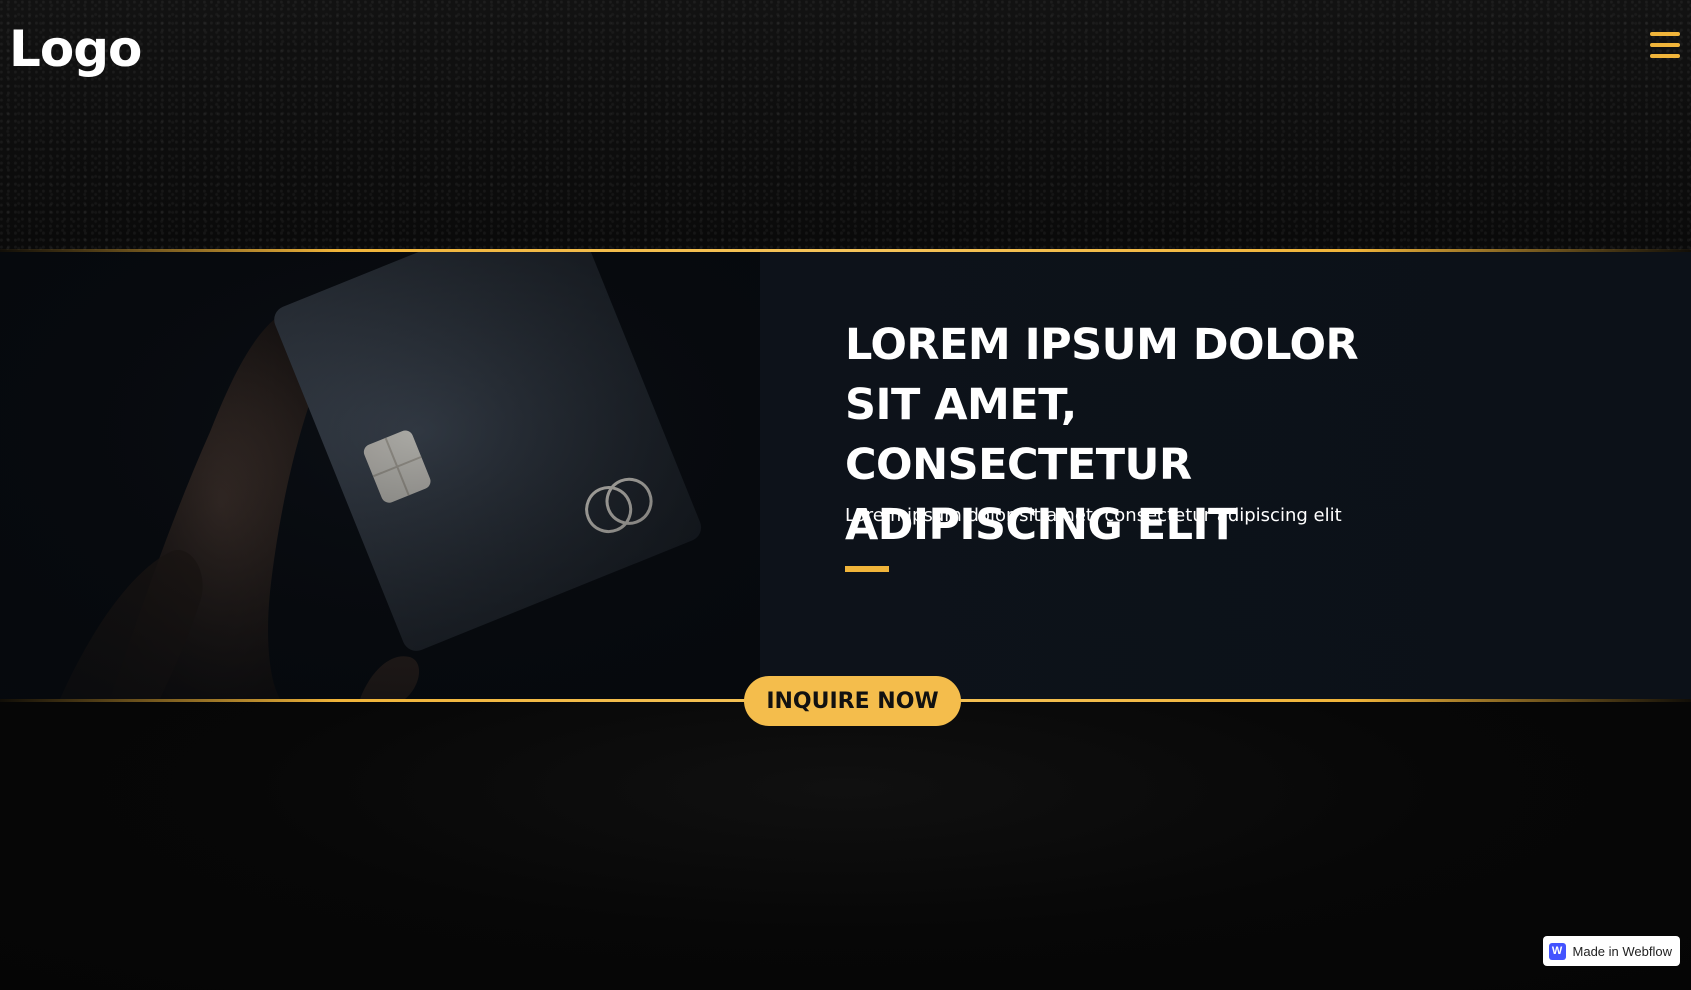 Image resolution: width=1691 pixels, height=990 pixels. I want to click on logo: Logo, so click(75, 49).